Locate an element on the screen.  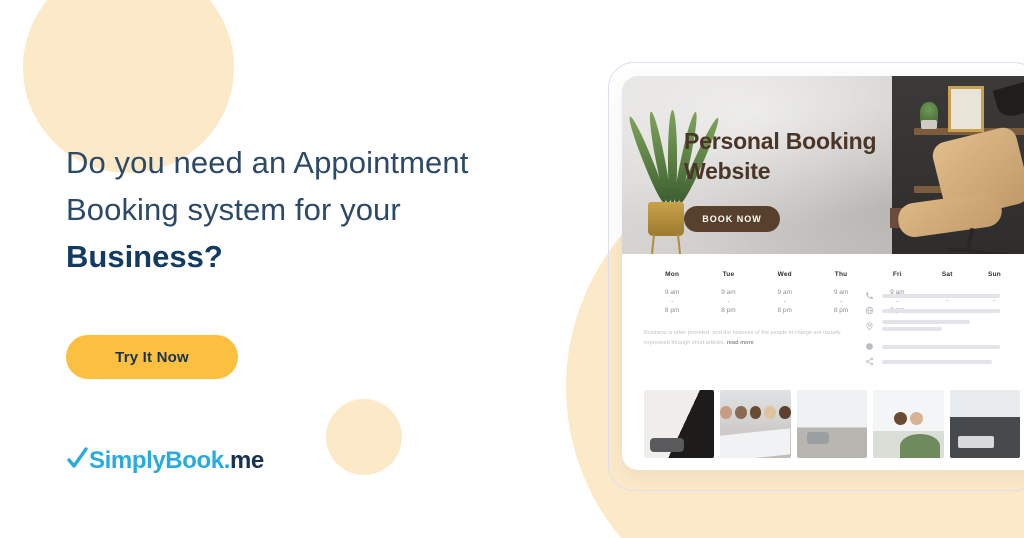
headline-line-2: Booking system for your is located at coordinates (233, 209).